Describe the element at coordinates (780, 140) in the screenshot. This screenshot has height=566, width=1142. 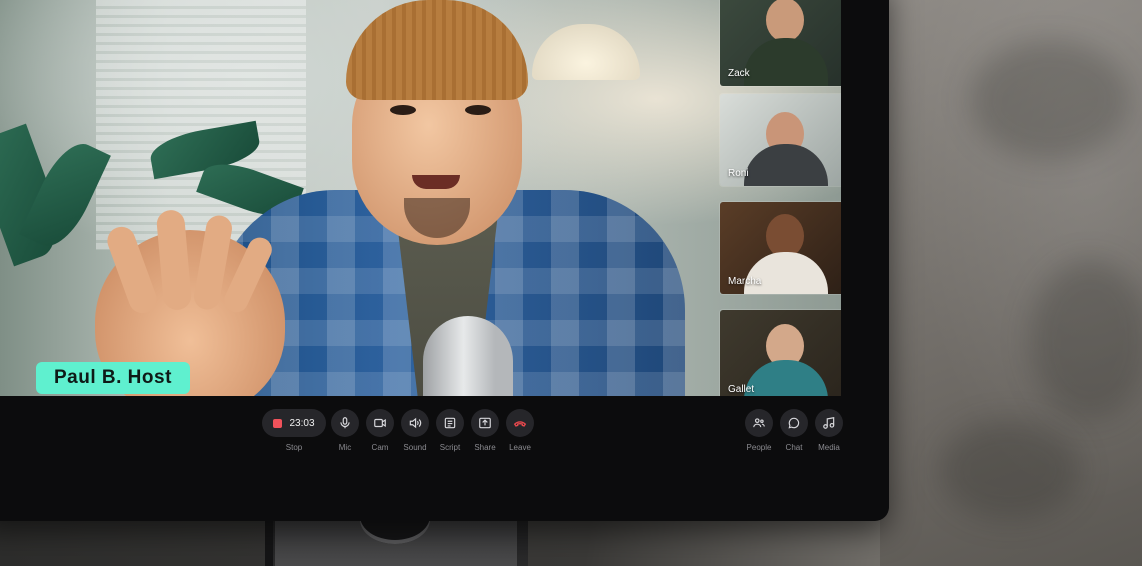
I see `participant-tile-roni: Roni` at that location.